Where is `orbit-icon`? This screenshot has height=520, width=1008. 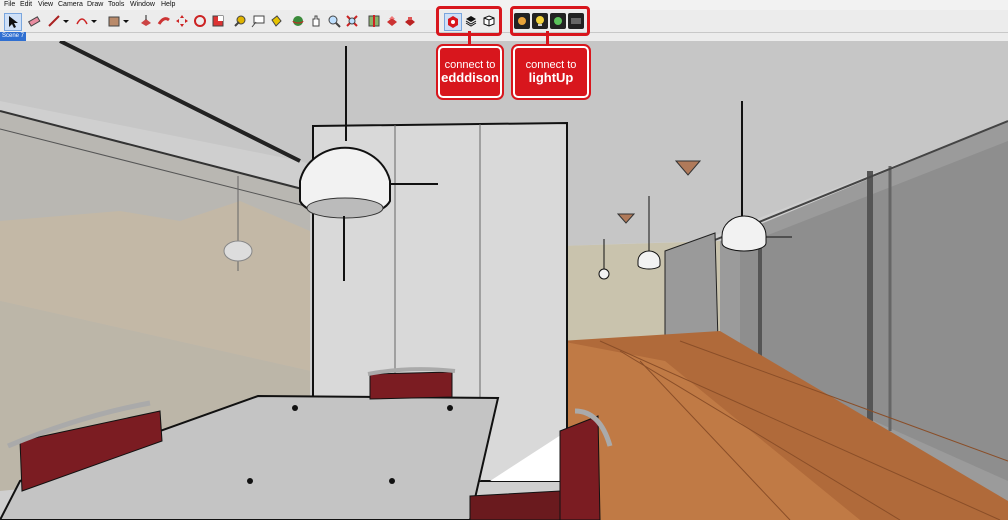 orbit-icon is located at coordinates (298, 21).